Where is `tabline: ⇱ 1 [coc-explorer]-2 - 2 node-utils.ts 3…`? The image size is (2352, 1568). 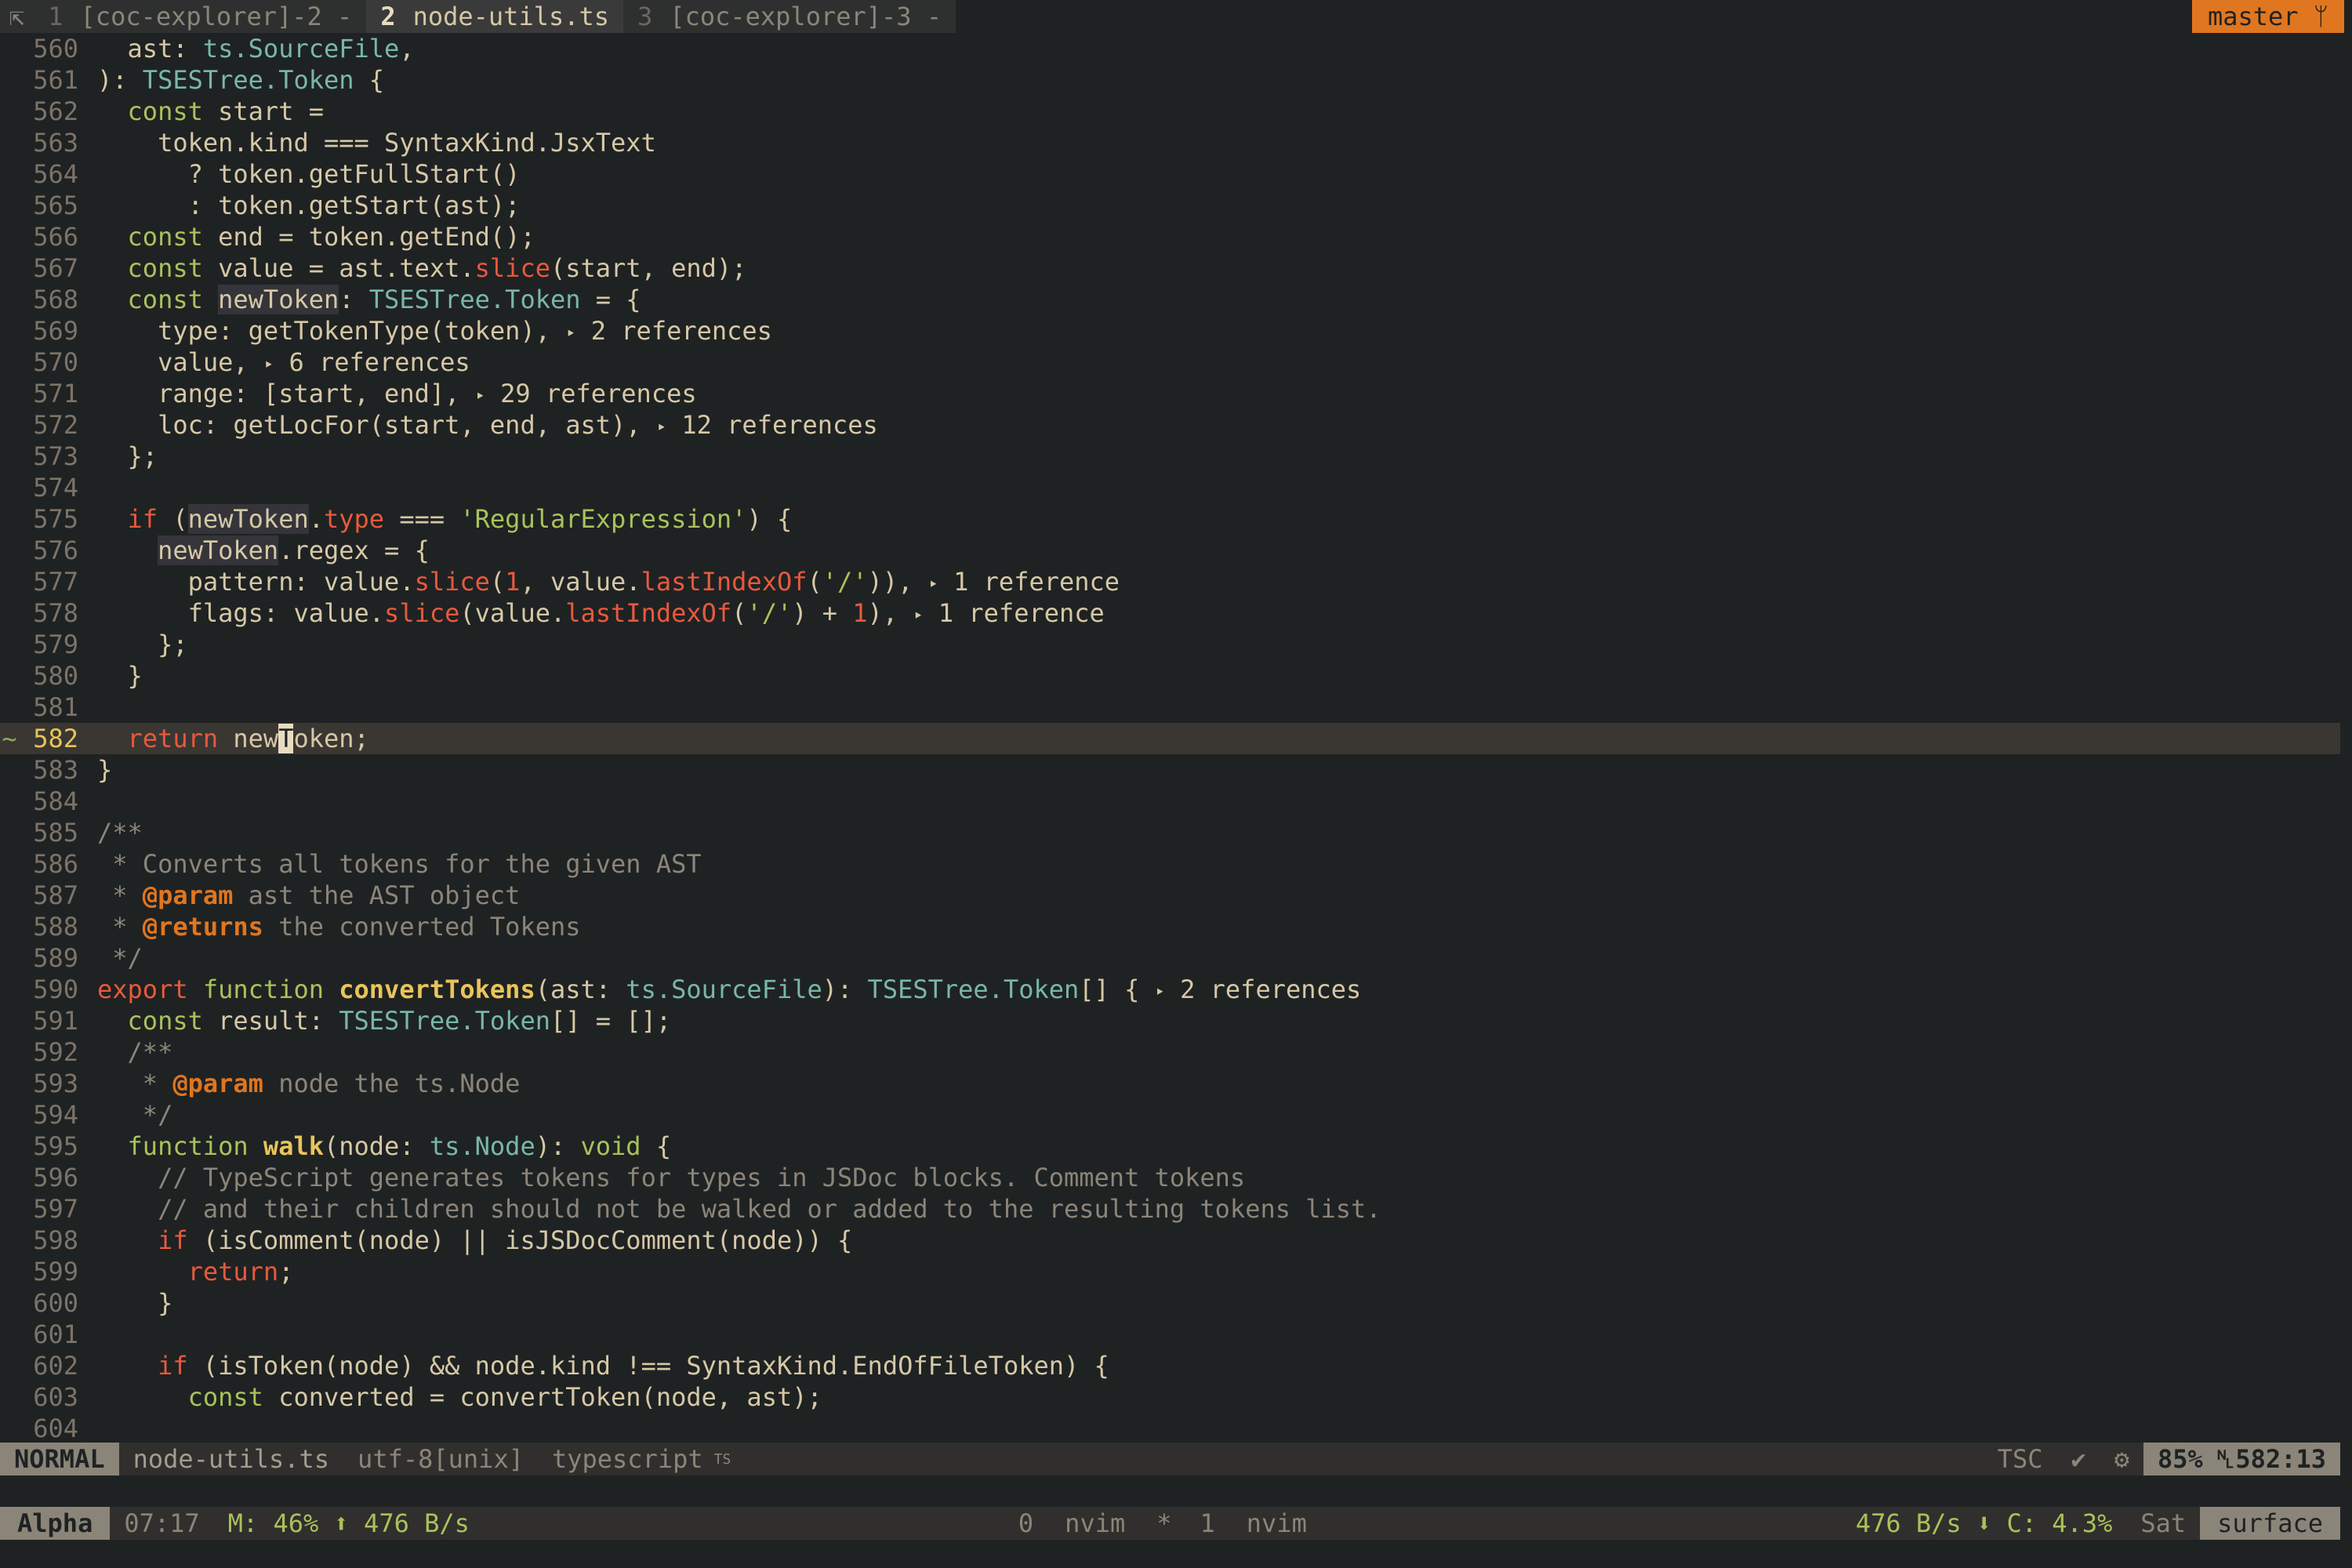
tabline: ⇱ 1 [coc-explorer]-2 - 2 node-utils.ts 3… is located at coordinates (1176, 16).